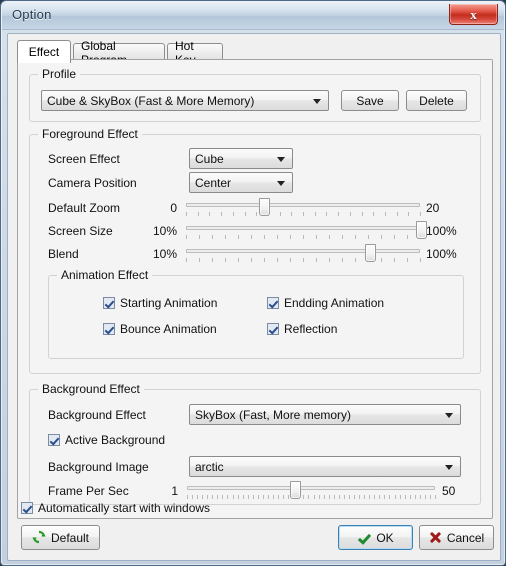 The image size is (506, 566). I want to click on checkbox-bounce-animation: Bounce Animation, so click(160, 329).